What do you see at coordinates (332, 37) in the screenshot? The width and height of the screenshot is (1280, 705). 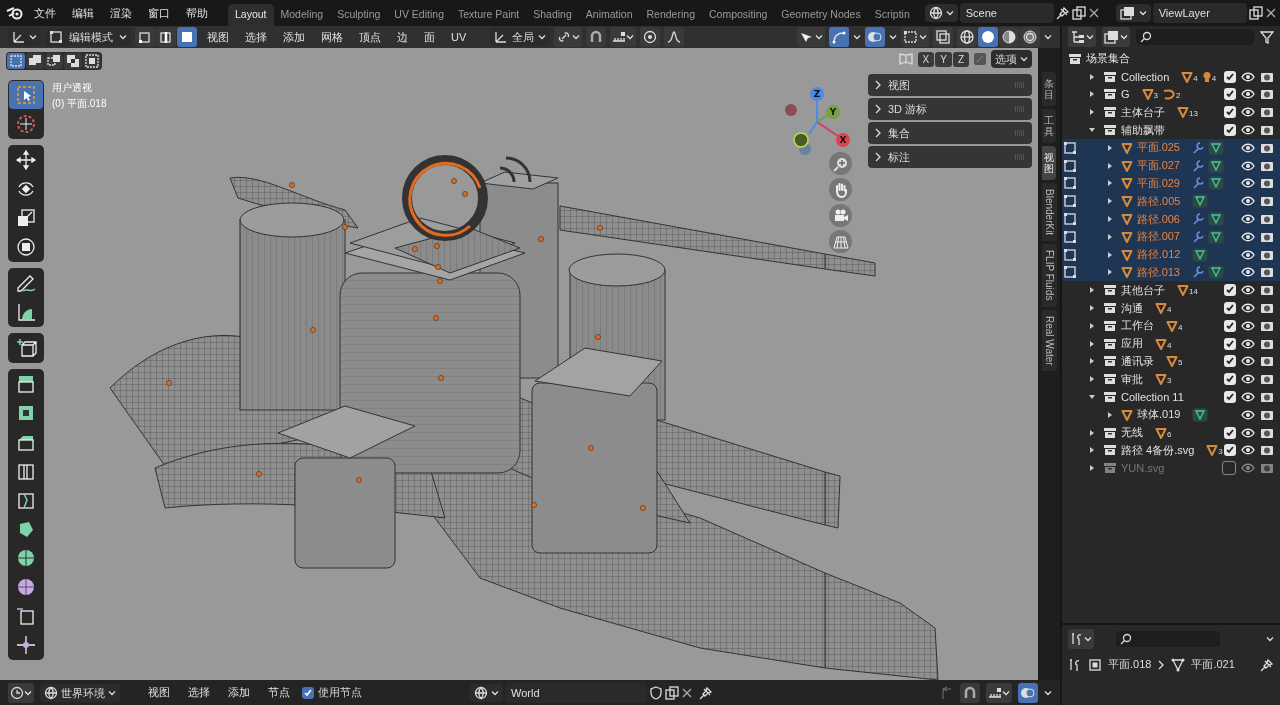 I see `menu-item: 网格` at bounding box center [332, 37].